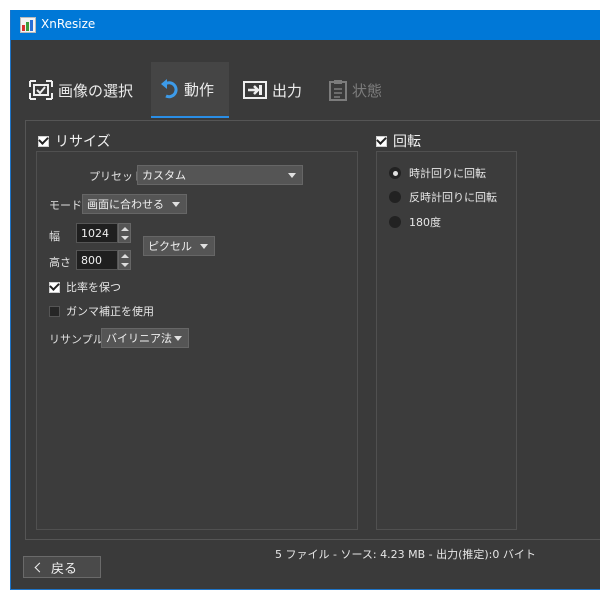  Describe the element at coordinates (43, 141) in the screenshot. I see `resize-checkbox` at that location.